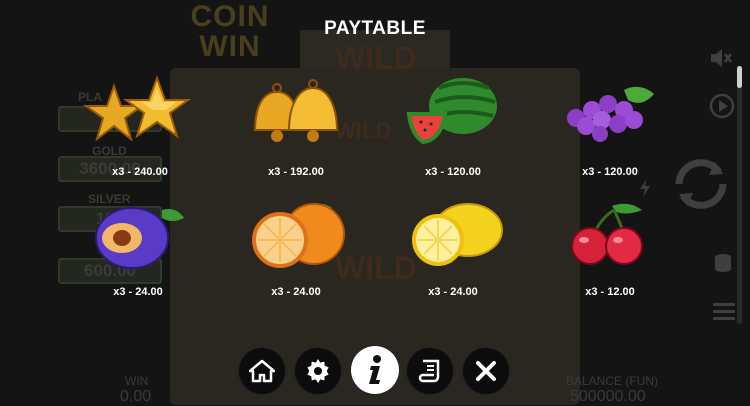 Image resolution: width=750 pixels, height=406 pixels. Describe the element at coordinates (138, 292) in the screenshot. I see `payout-plum: x3 - 24.00` at that location.